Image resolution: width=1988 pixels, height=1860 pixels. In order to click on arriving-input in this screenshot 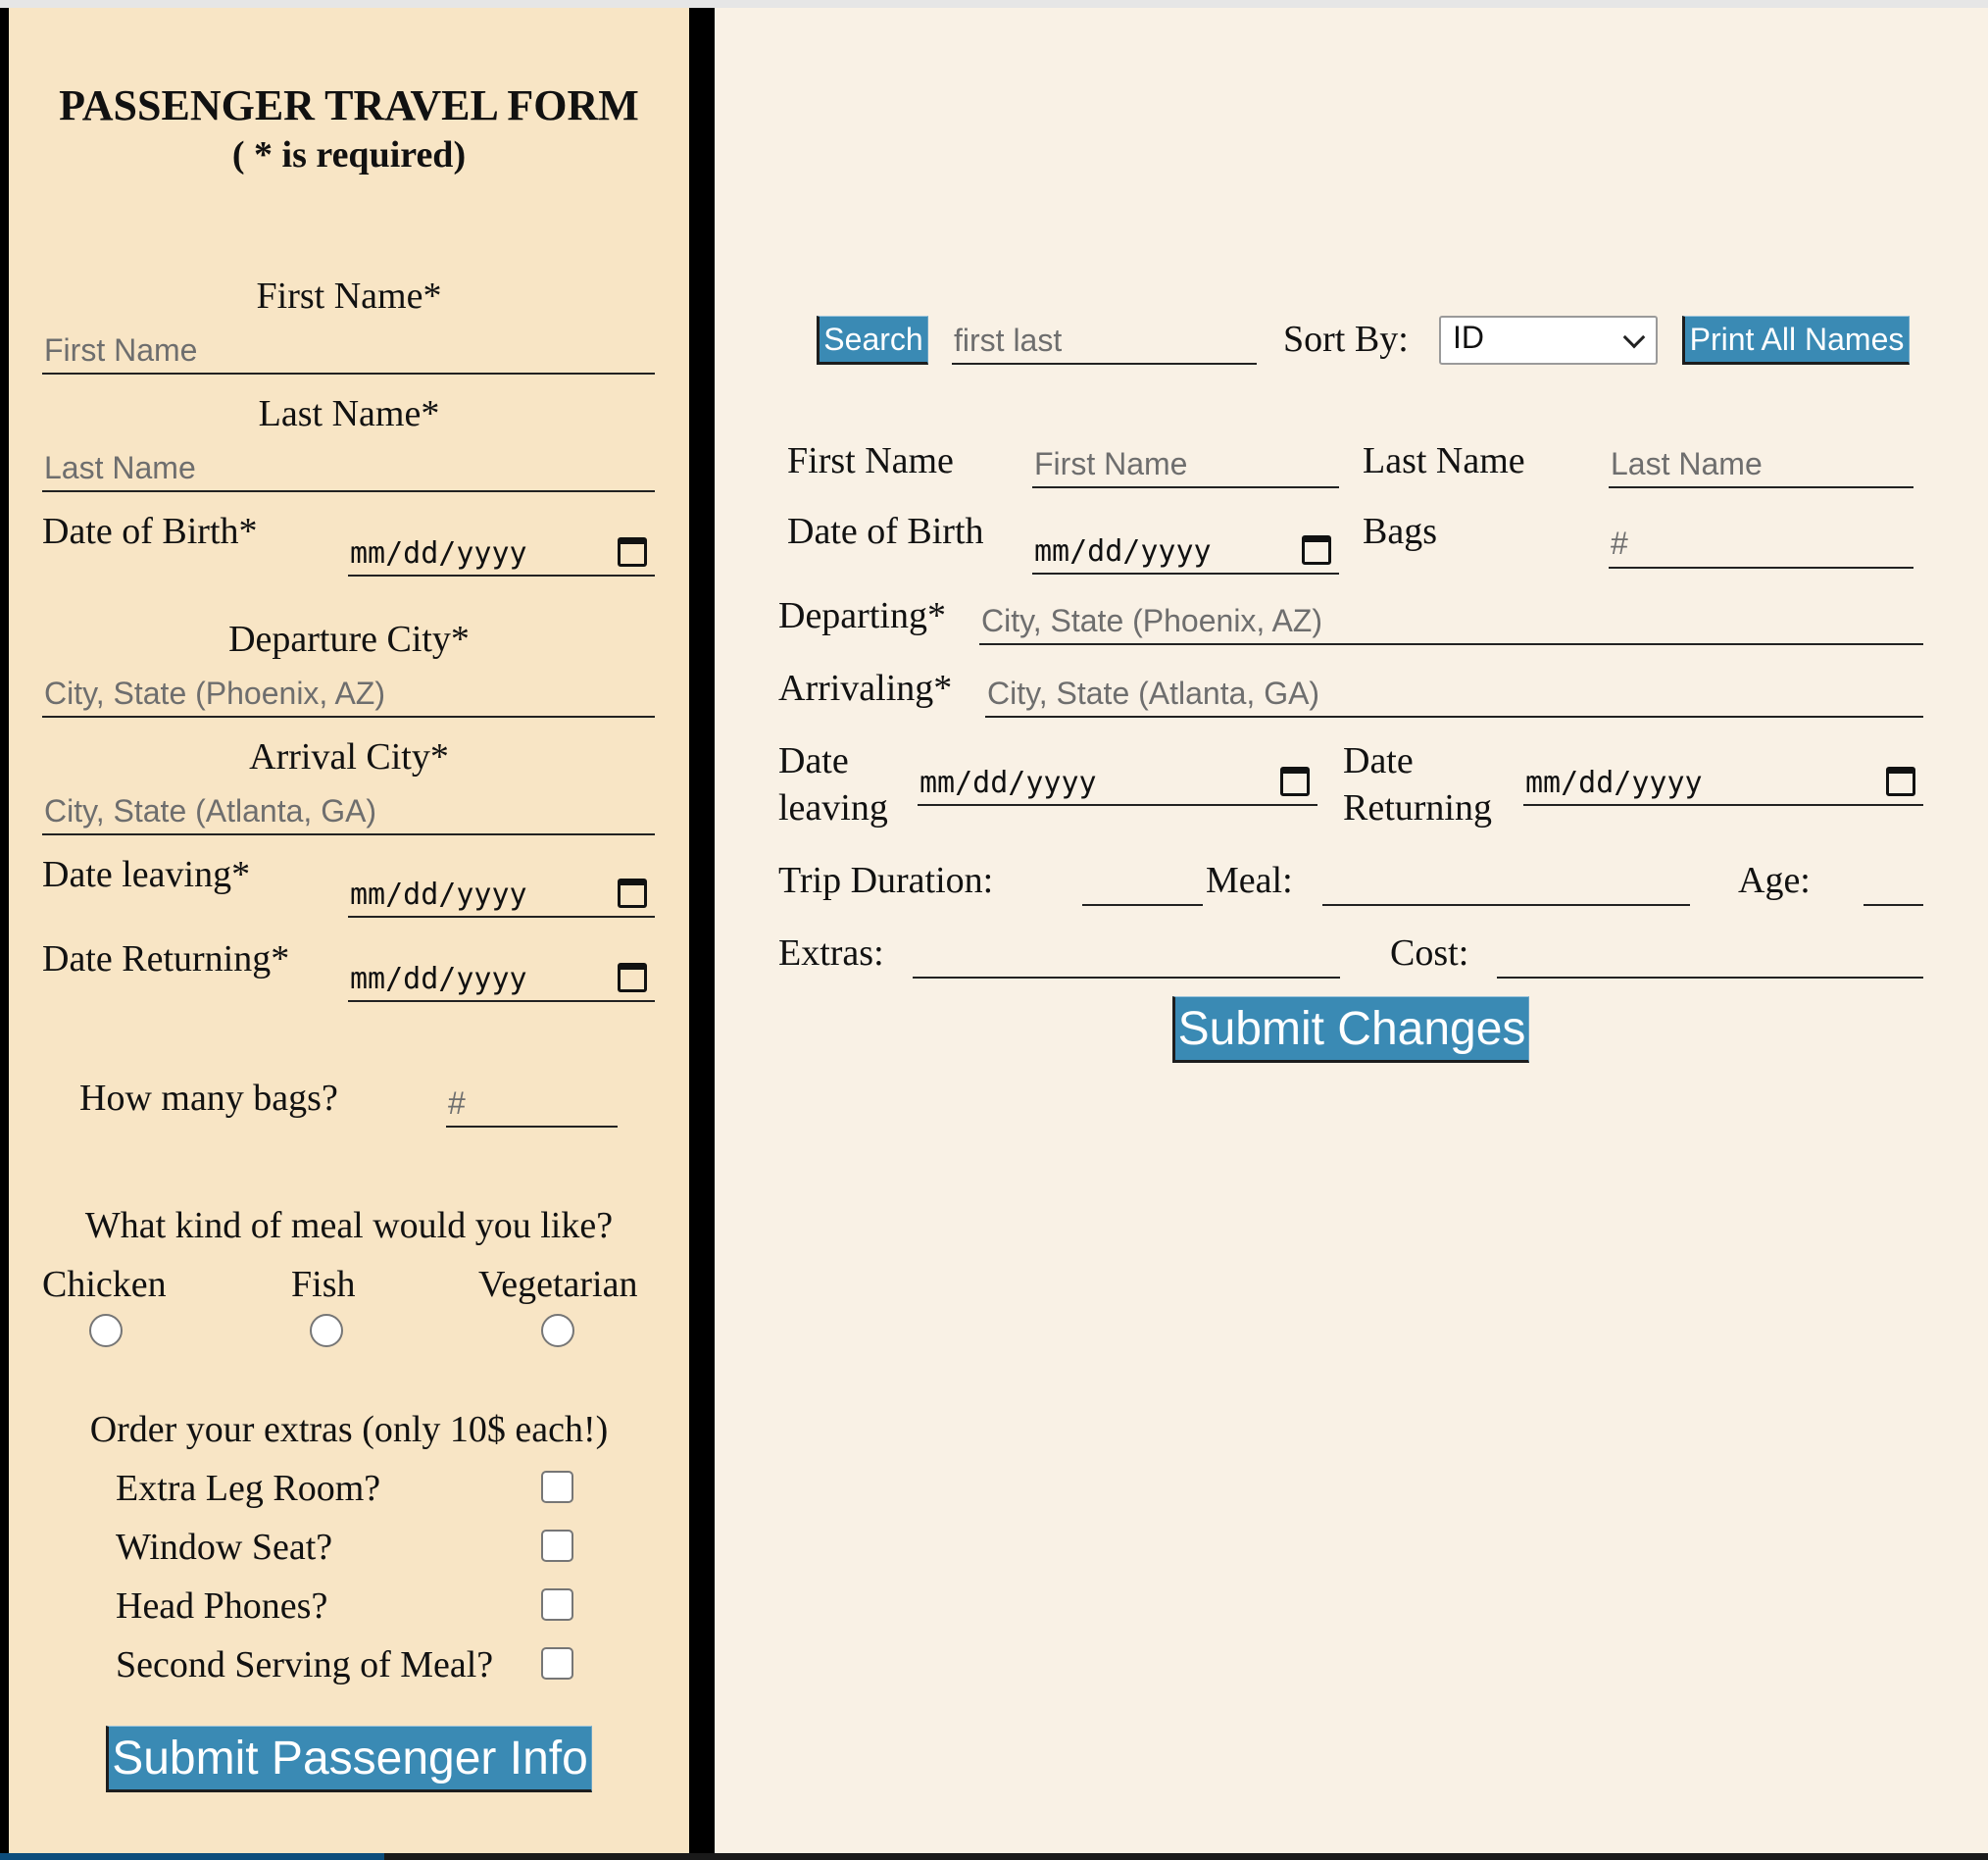, I will do `click(1454, 694)`.